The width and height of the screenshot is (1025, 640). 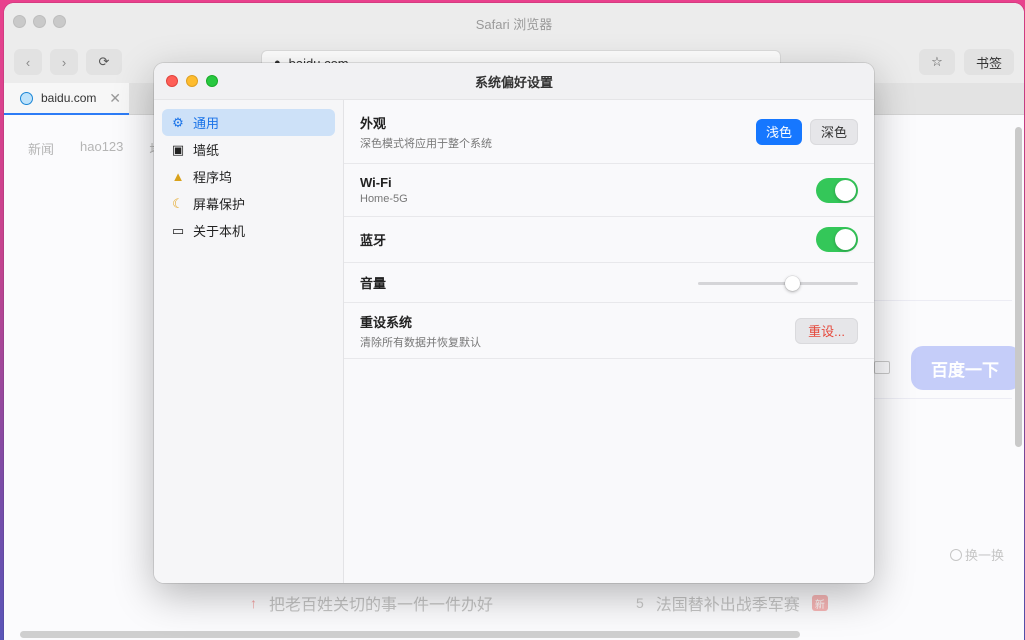 What do you see at coordinates (69, 98) in the screenshot?
I see `tab-label: baidu.com` at bounding box center [69, 98].